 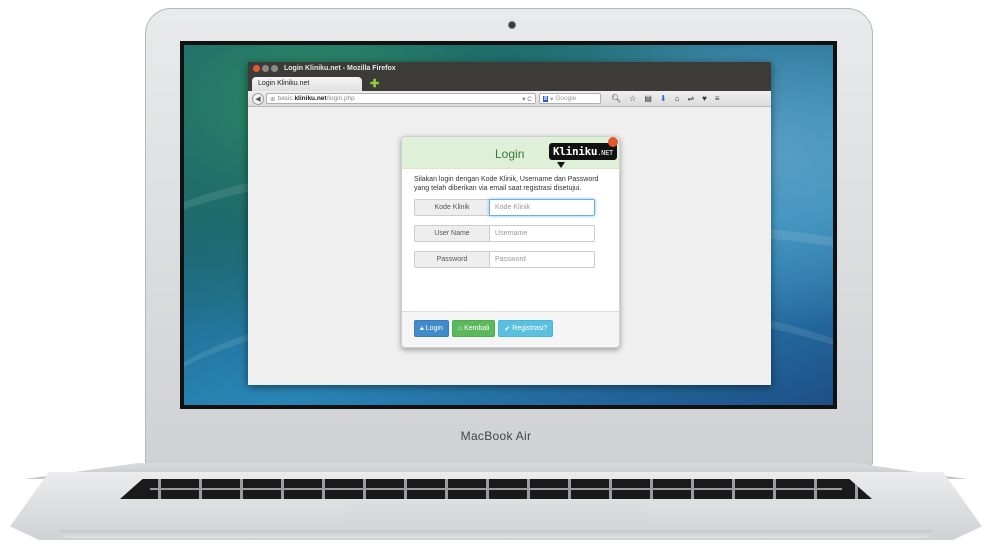 What do you see at coordinates (258, 98) in the screenshot?
I see `back-arrow-icon: ◀` at bounding box center [258, 98].